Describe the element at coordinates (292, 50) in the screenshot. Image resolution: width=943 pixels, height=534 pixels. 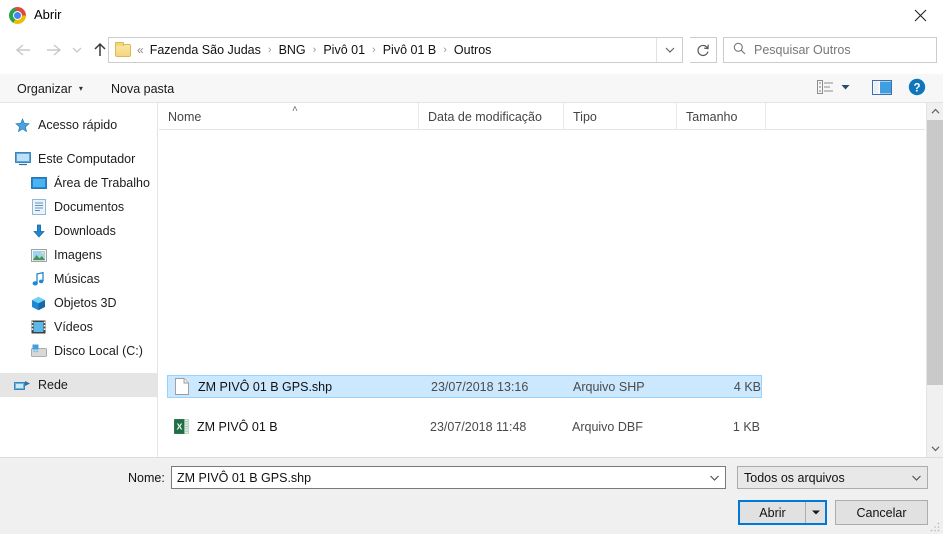
I see `breadcrumb-item-1: BNG` at that location.